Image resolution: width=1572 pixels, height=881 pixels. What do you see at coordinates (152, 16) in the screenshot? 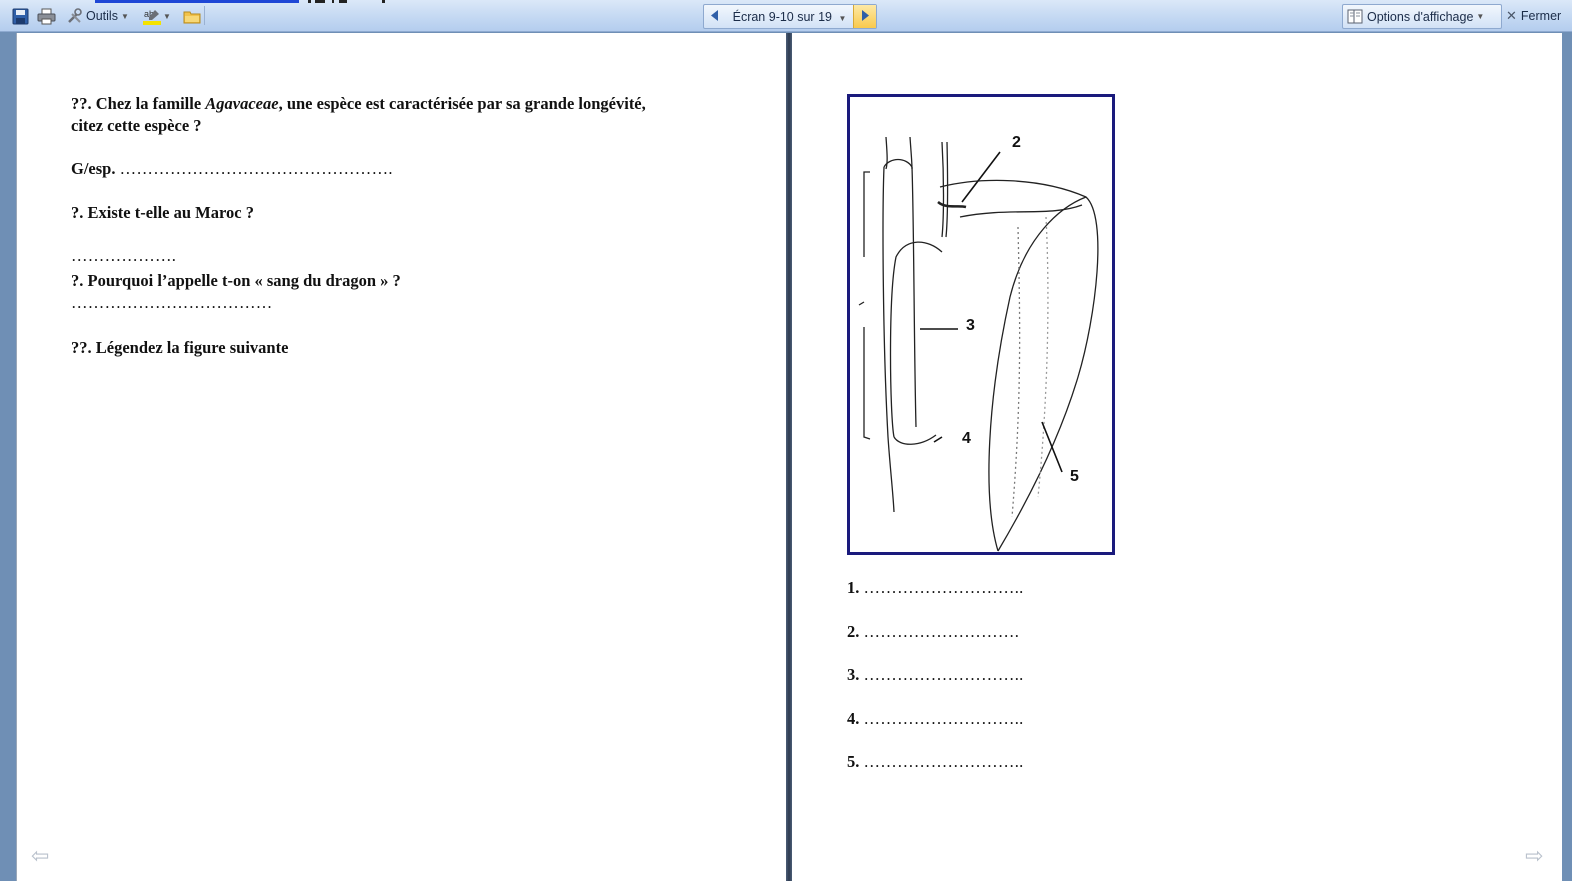
I see `highlight-icon: ab` at bounding box center [152, 16].